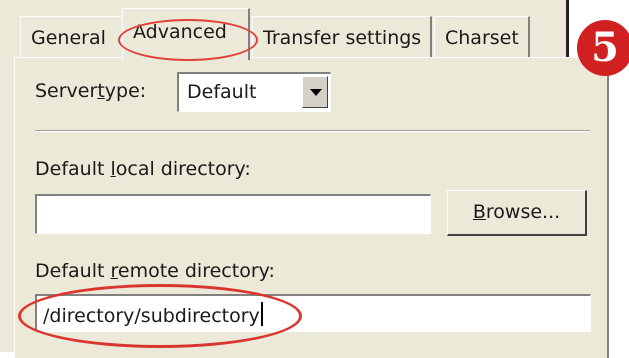  I want to click on tab-charset: Charset, so click(482, 37).